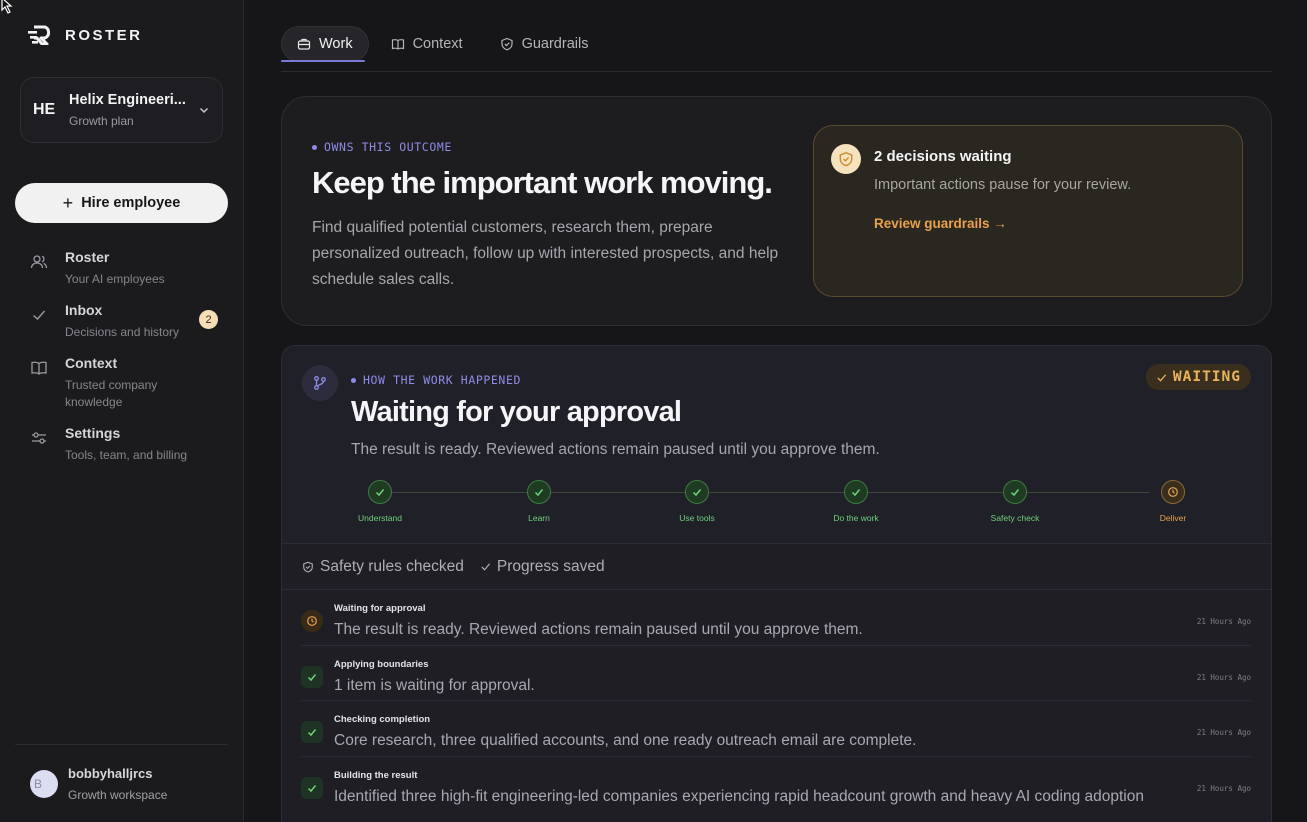 This screenshot has width=1307, height=822. I want to click on user-workspace: Growth workspace, so click(118, 795).